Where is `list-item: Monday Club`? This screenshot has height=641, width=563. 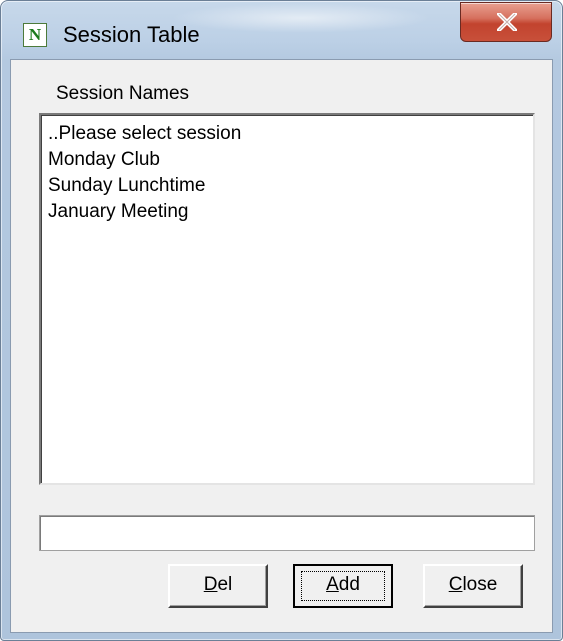
list-item: Monday Club is located at coordinates (290, 160).